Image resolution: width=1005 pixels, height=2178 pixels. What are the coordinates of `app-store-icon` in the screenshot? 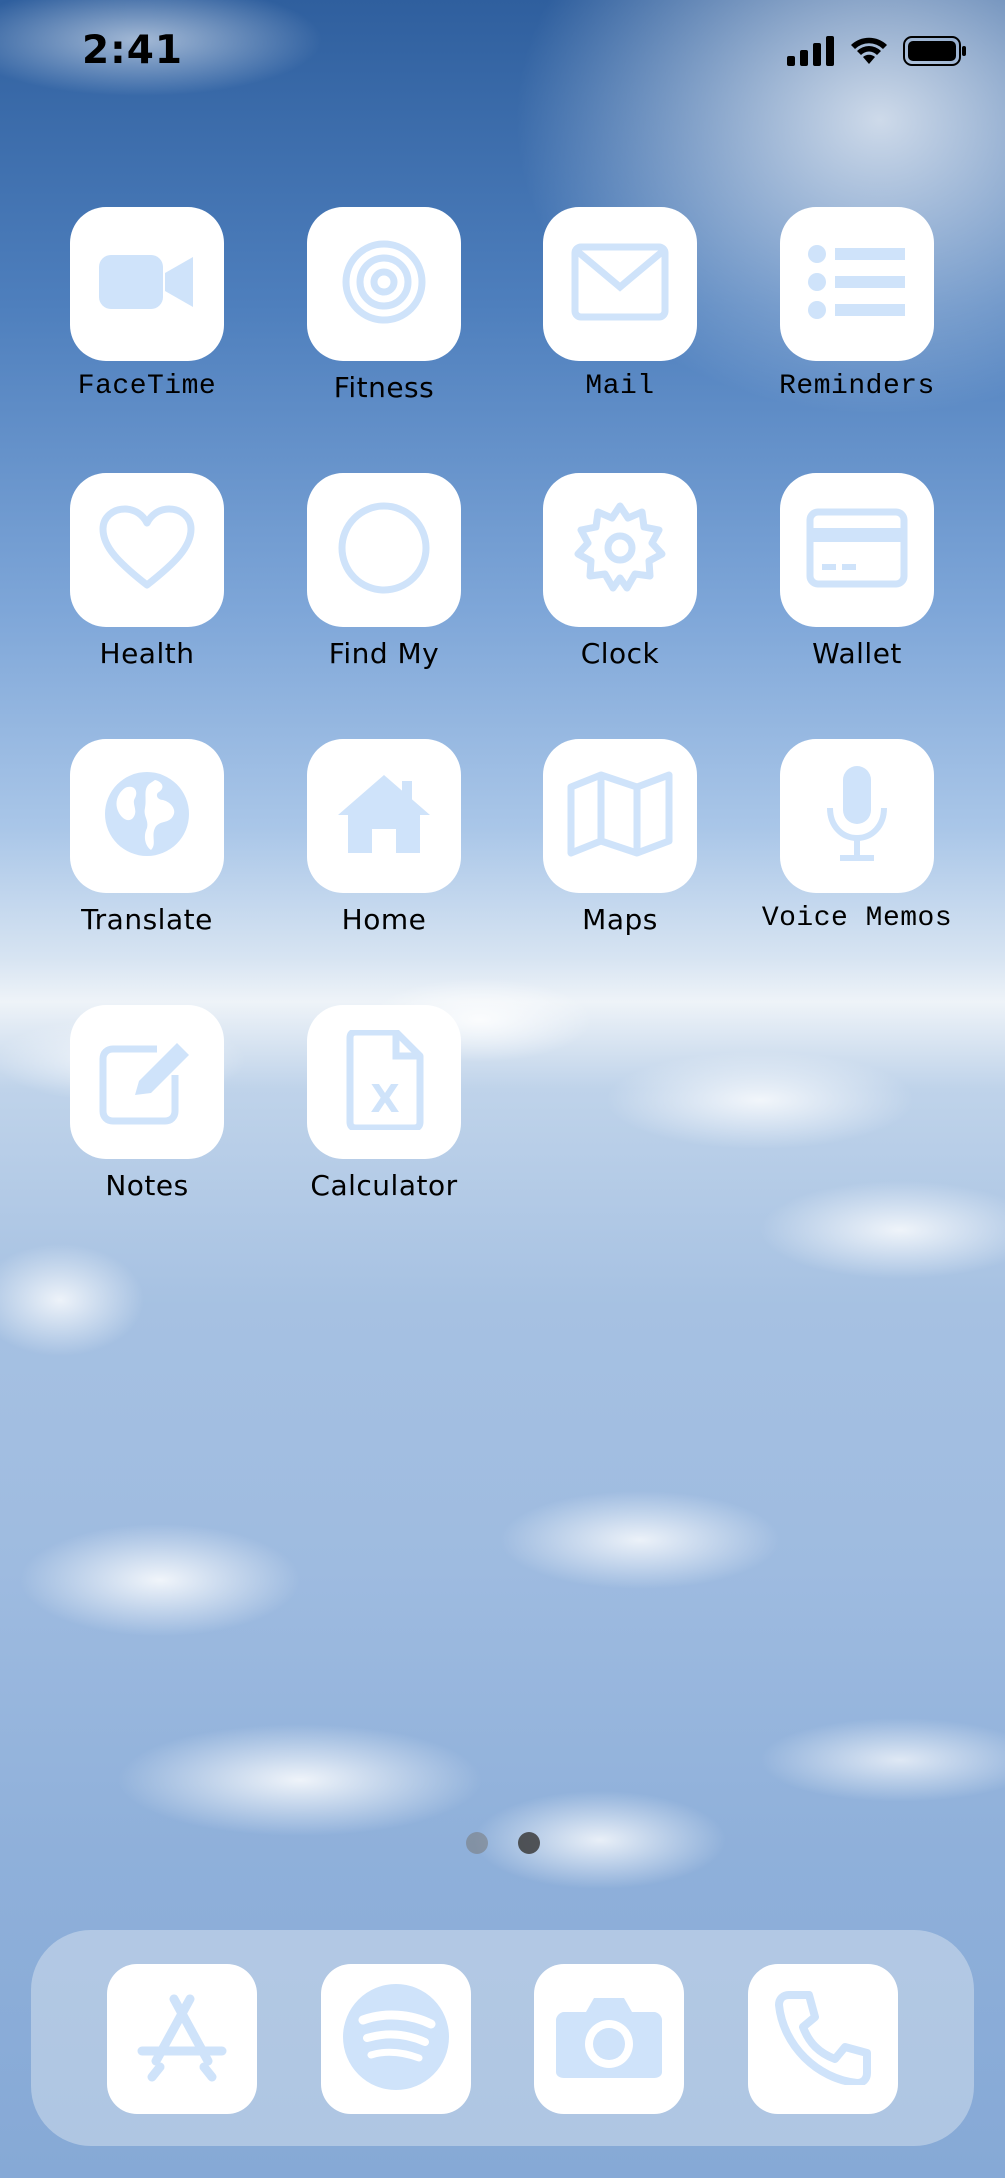 It's located at (182, 2039).